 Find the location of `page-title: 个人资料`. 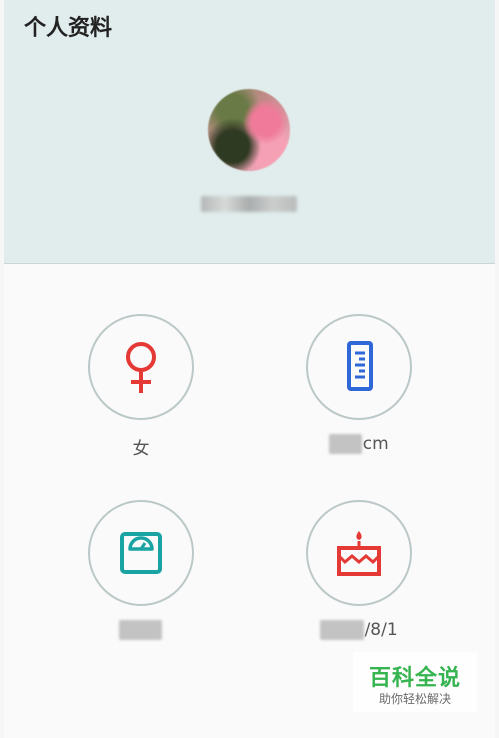

page-title: 个人资料 is located at coordinates (68, 28).